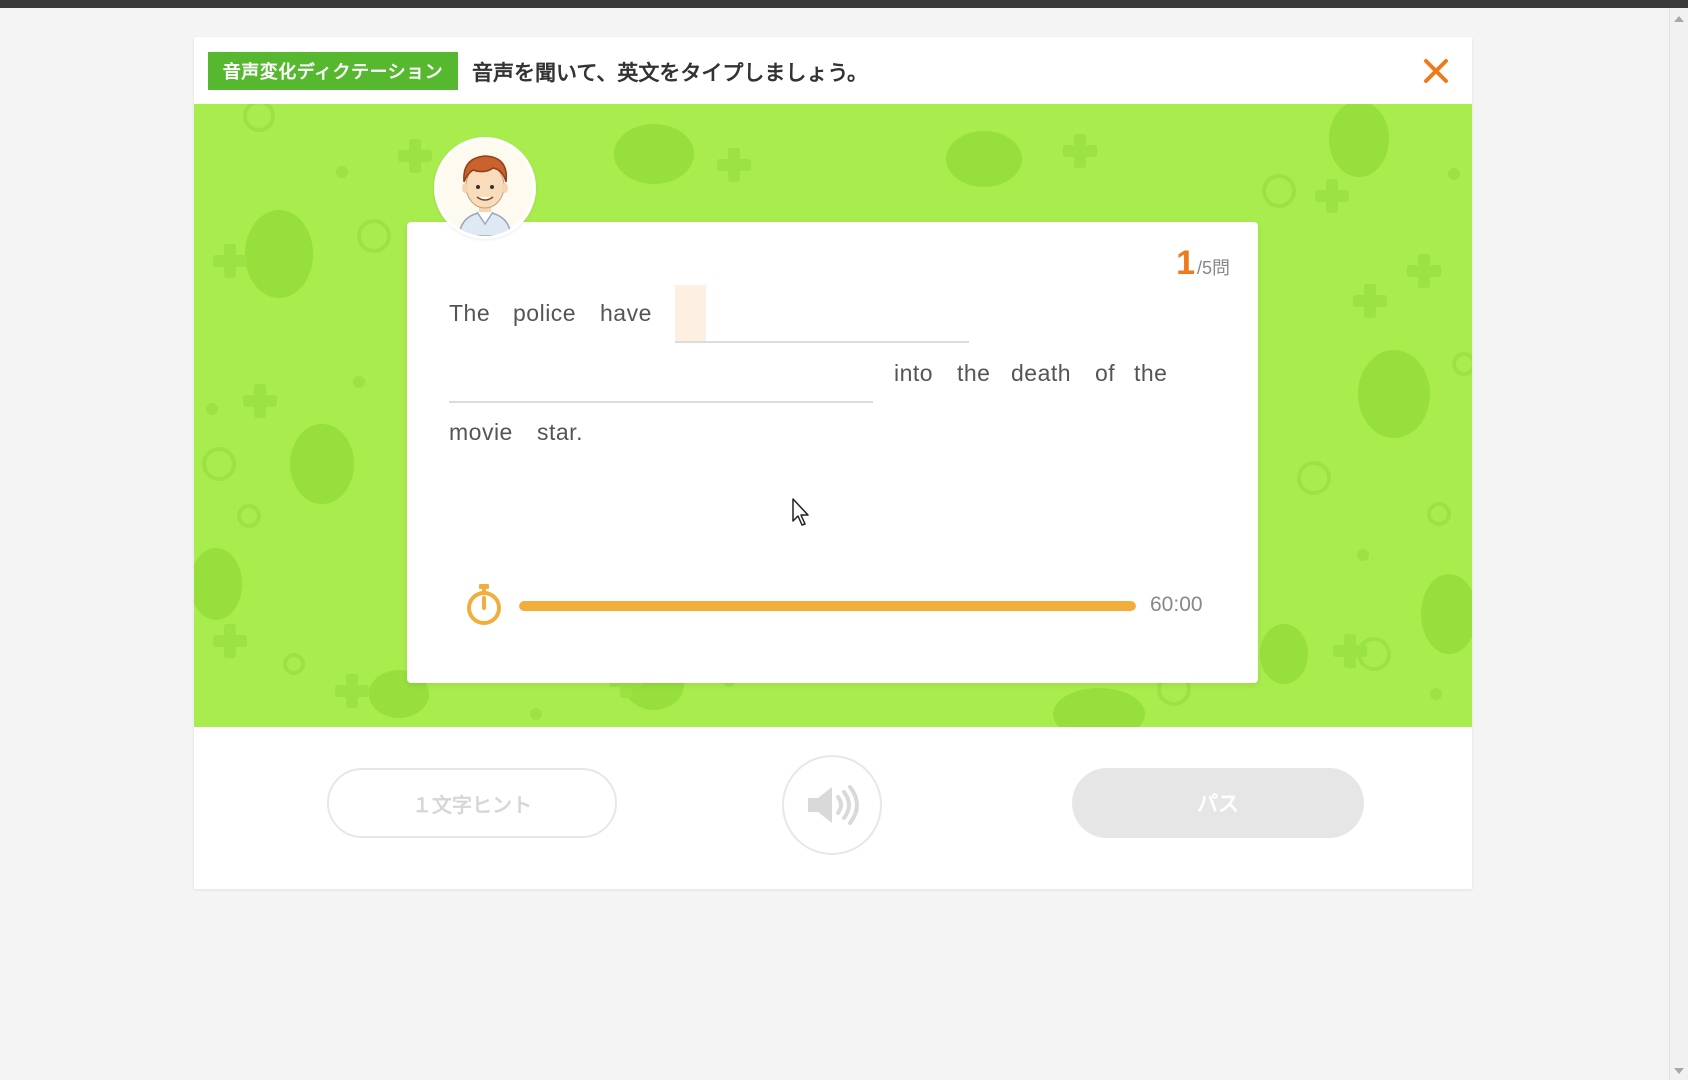 This screenshot has height=1080, width=1688. I want to click on speaker-icon, so click(833, 805).